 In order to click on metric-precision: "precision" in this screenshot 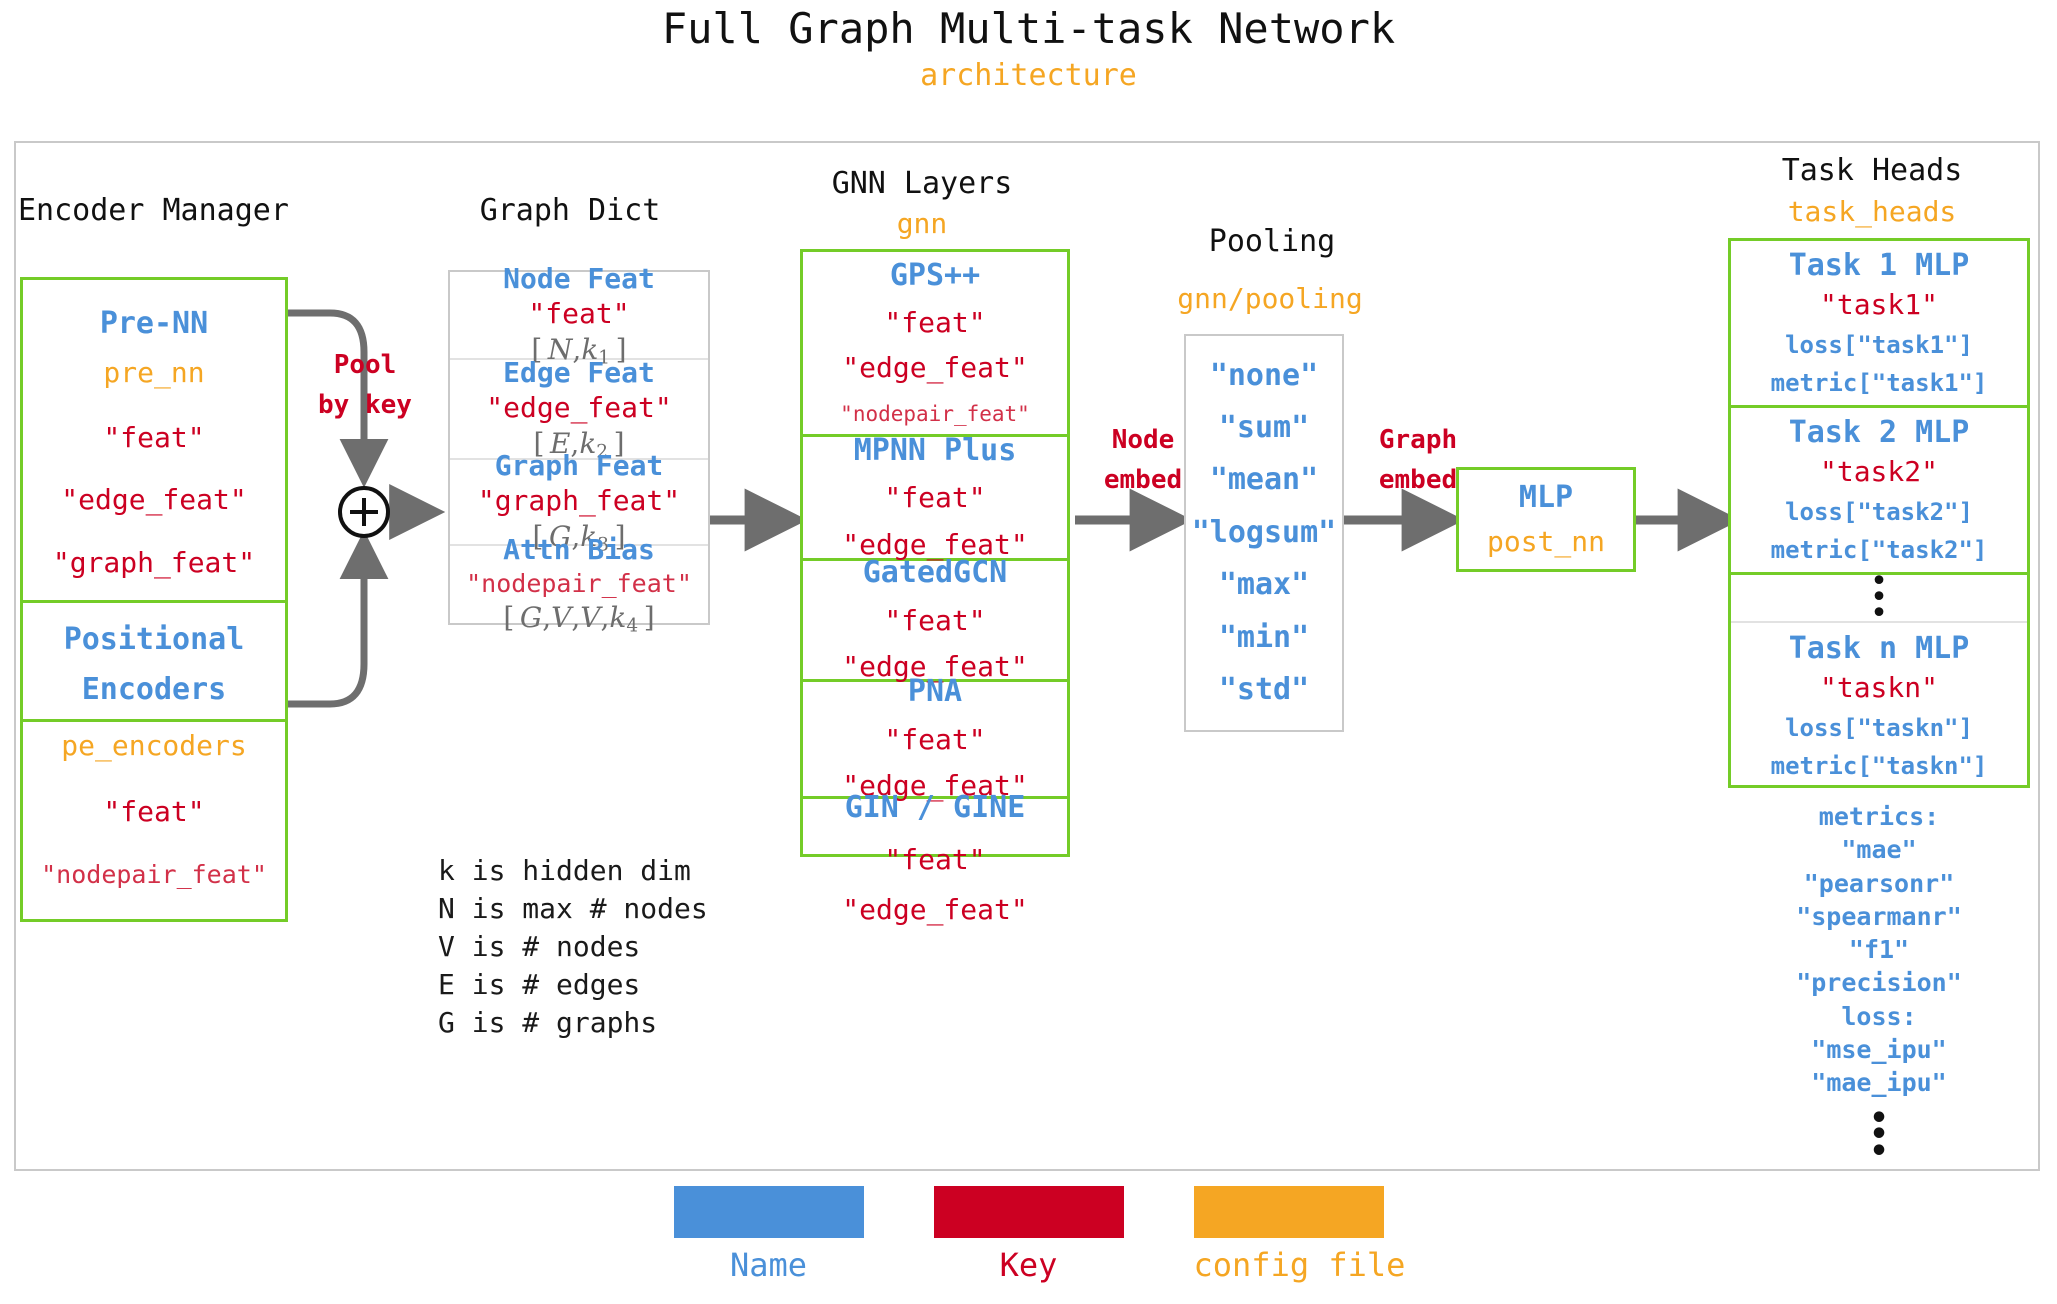, I will do `click(1879, 983)`.